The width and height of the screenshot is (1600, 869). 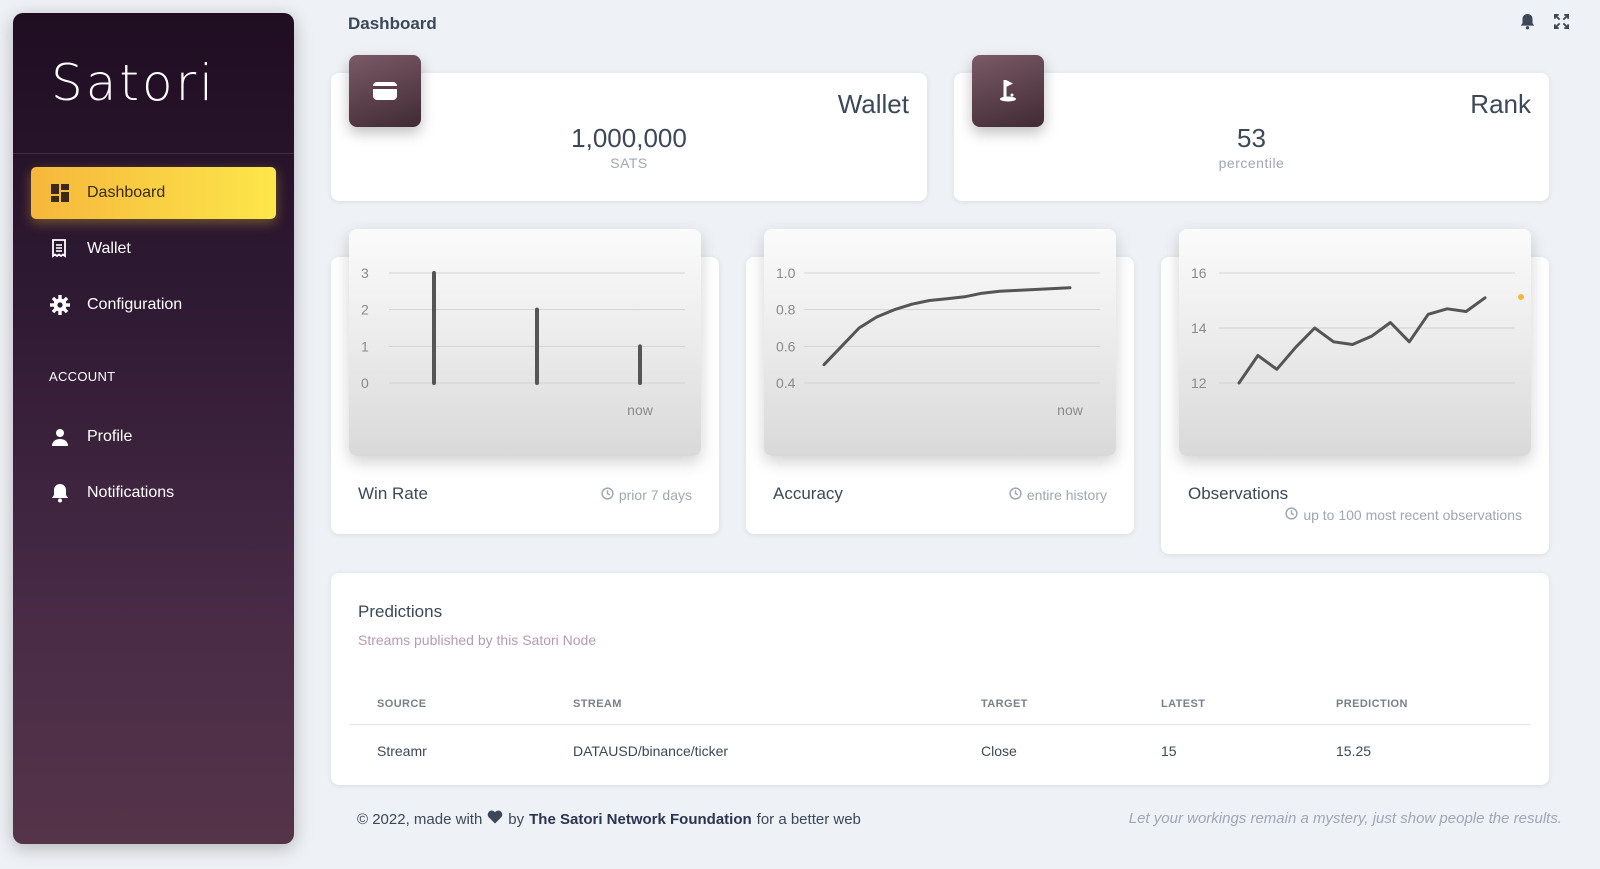 What do you see at coordinates (109, 248) in the screenshot?
I see `sidebar-item-label: Wallet` at bounding box center [109, 248].